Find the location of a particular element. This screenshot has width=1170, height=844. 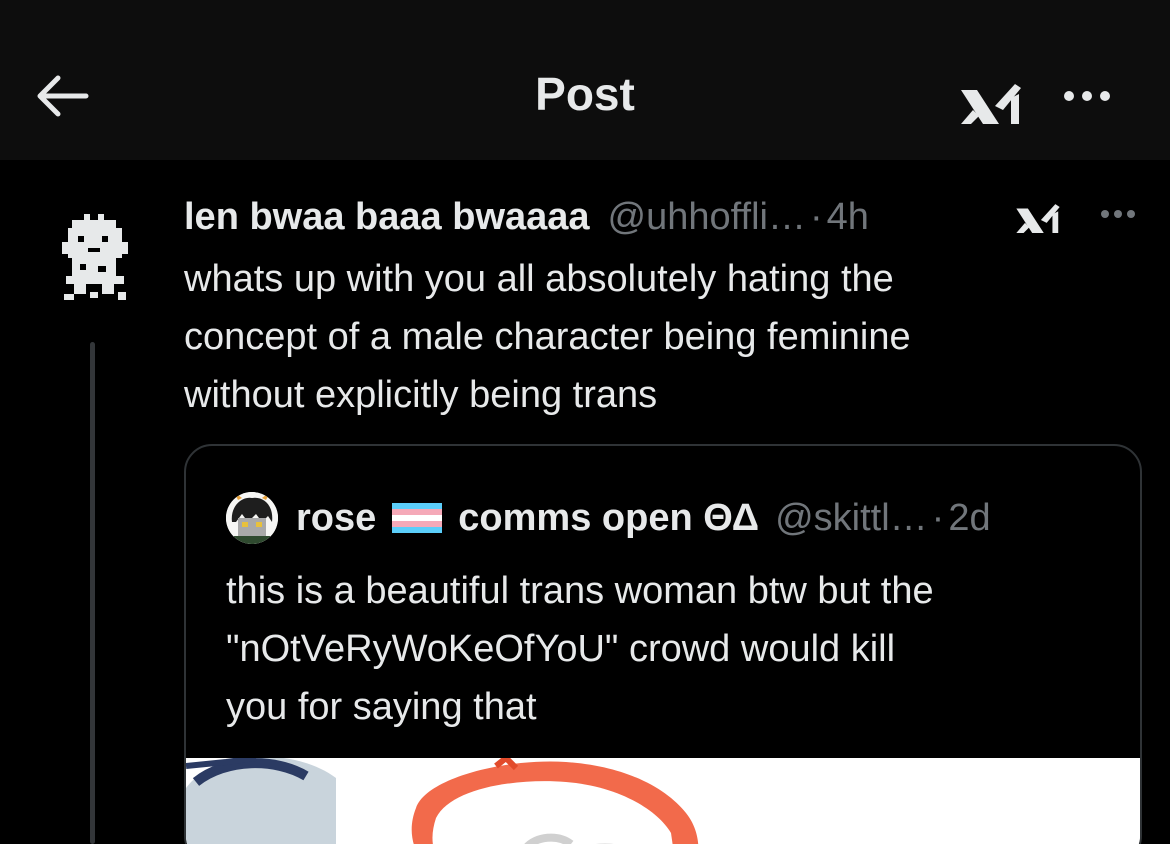

quoted-author-avatar is located at coordinates (252, 518).